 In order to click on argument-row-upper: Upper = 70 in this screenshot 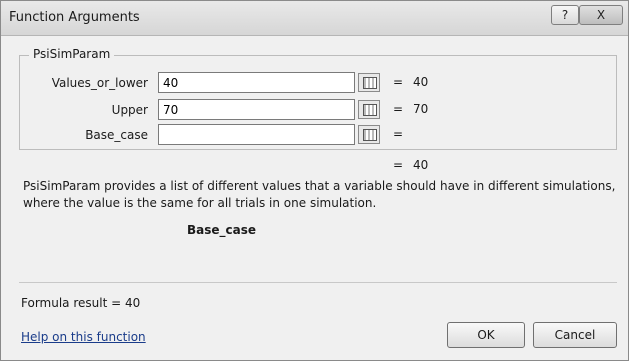, I will do `click(315, 110)`.